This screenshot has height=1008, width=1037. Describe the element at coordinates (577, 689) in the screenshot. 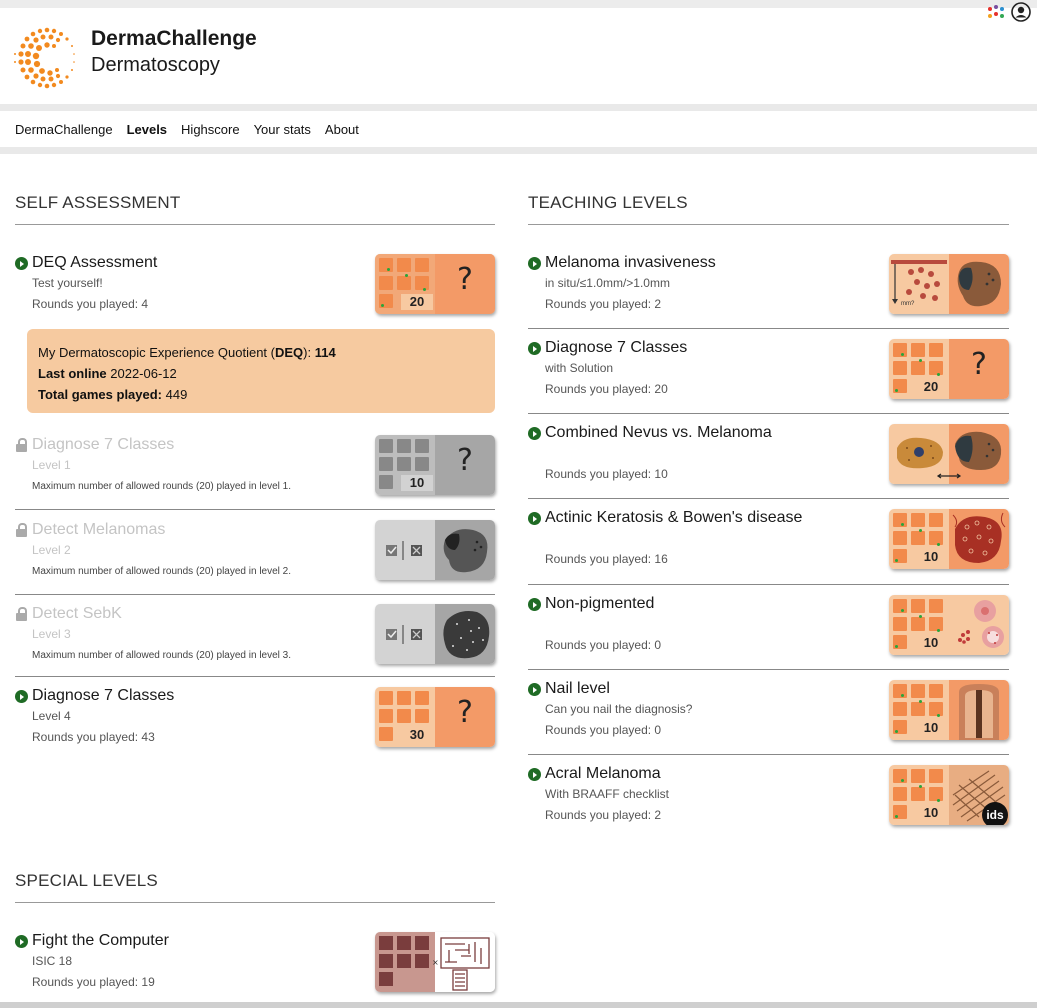

I see `level-name: Nail level` at that location.